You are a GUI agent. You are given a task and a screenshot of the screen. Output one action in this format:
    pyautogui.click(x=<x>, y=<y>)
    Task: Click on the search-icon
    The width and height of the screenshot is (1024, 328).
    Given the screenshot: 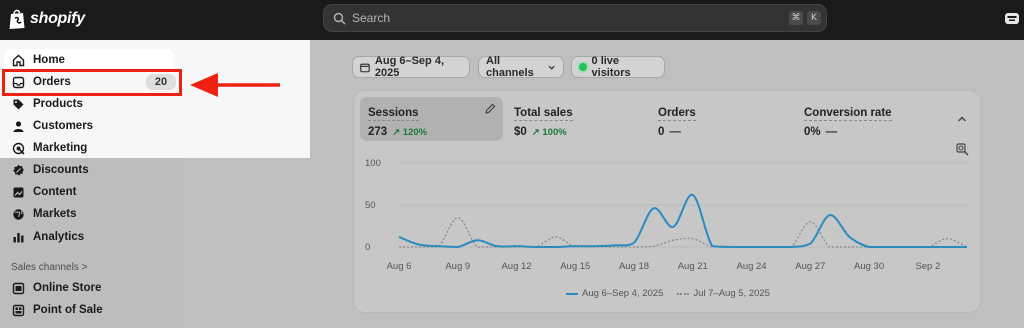 What is the action you would take?
    pyautogui.click(x=339, y=18)
    